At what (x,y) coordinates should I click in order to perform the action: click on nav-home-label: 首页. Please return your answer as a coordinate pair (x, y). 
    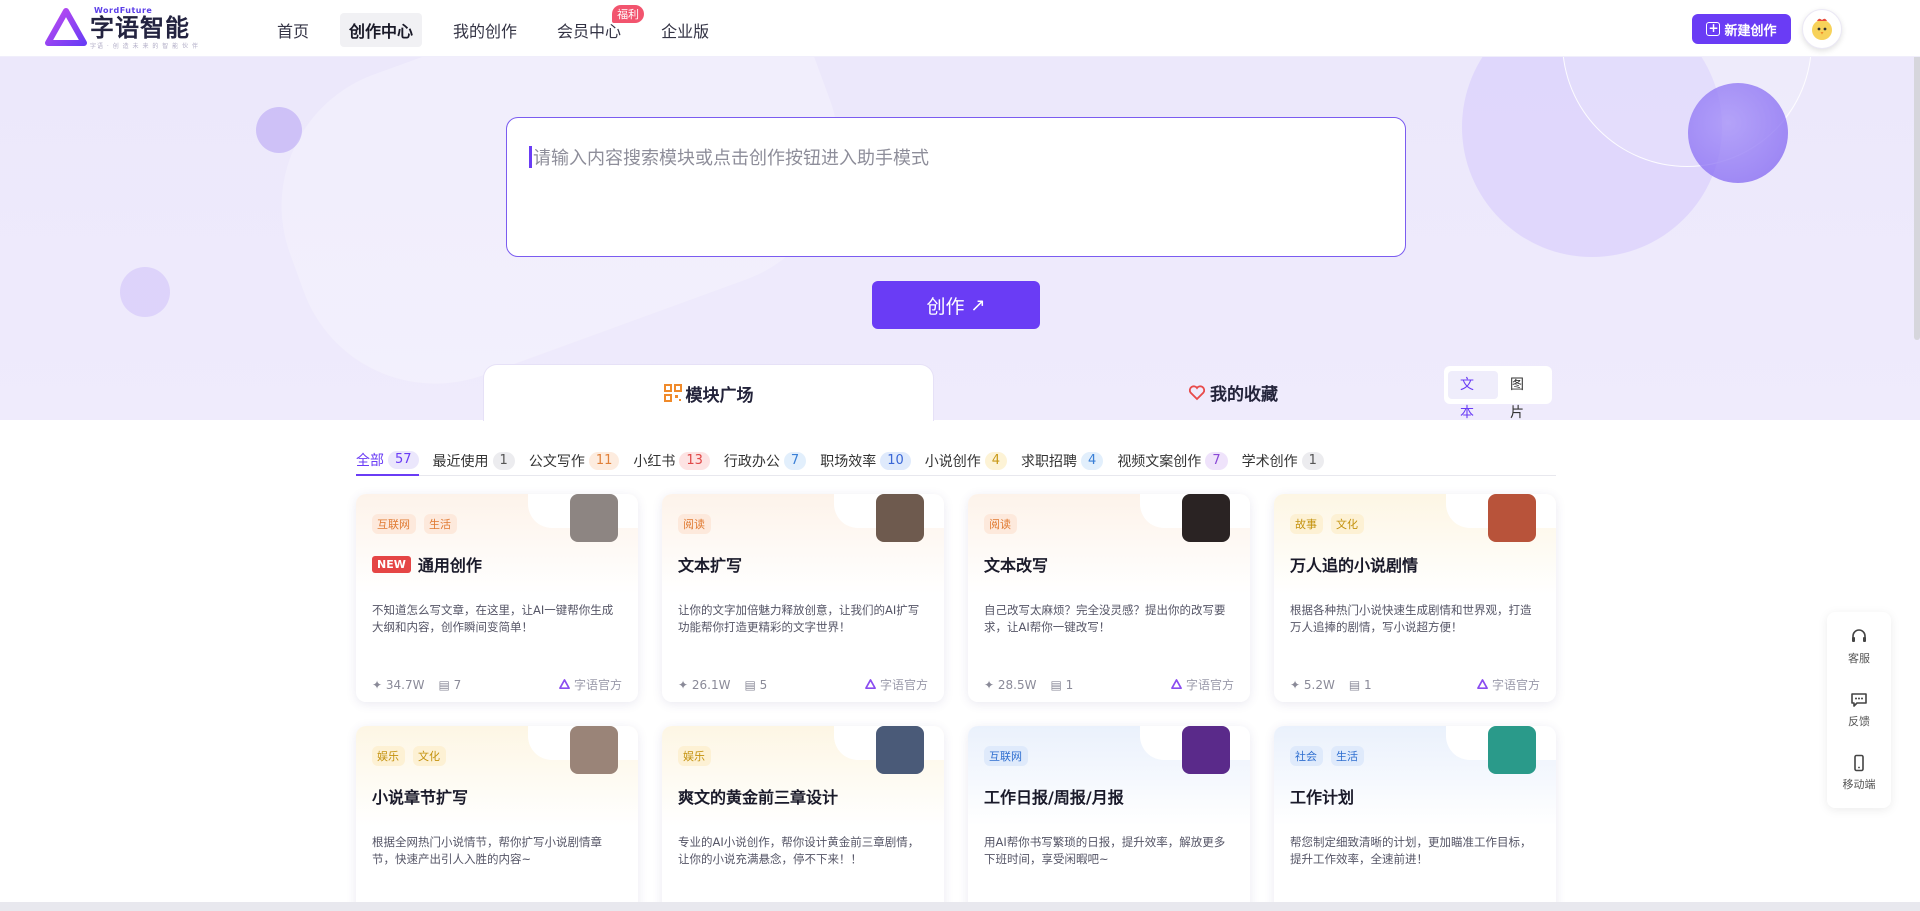
    Looking at the image, I should click on (293, 31).